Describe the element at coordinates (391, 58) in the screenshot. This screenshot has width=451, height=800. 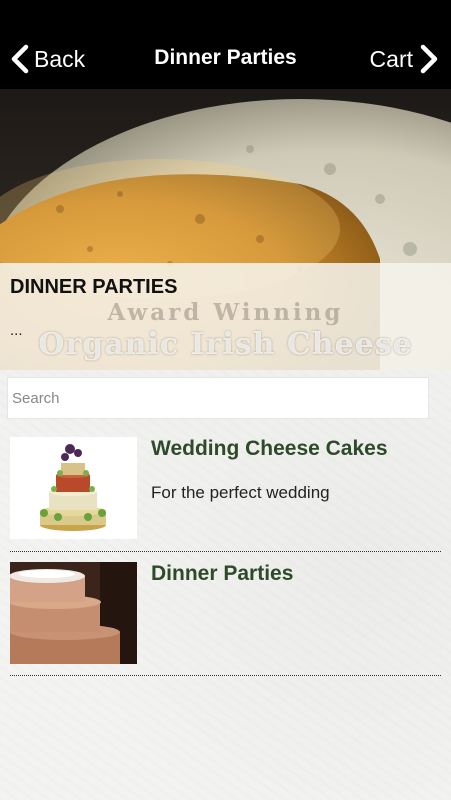
I see `cart-label: Cart` at that location.